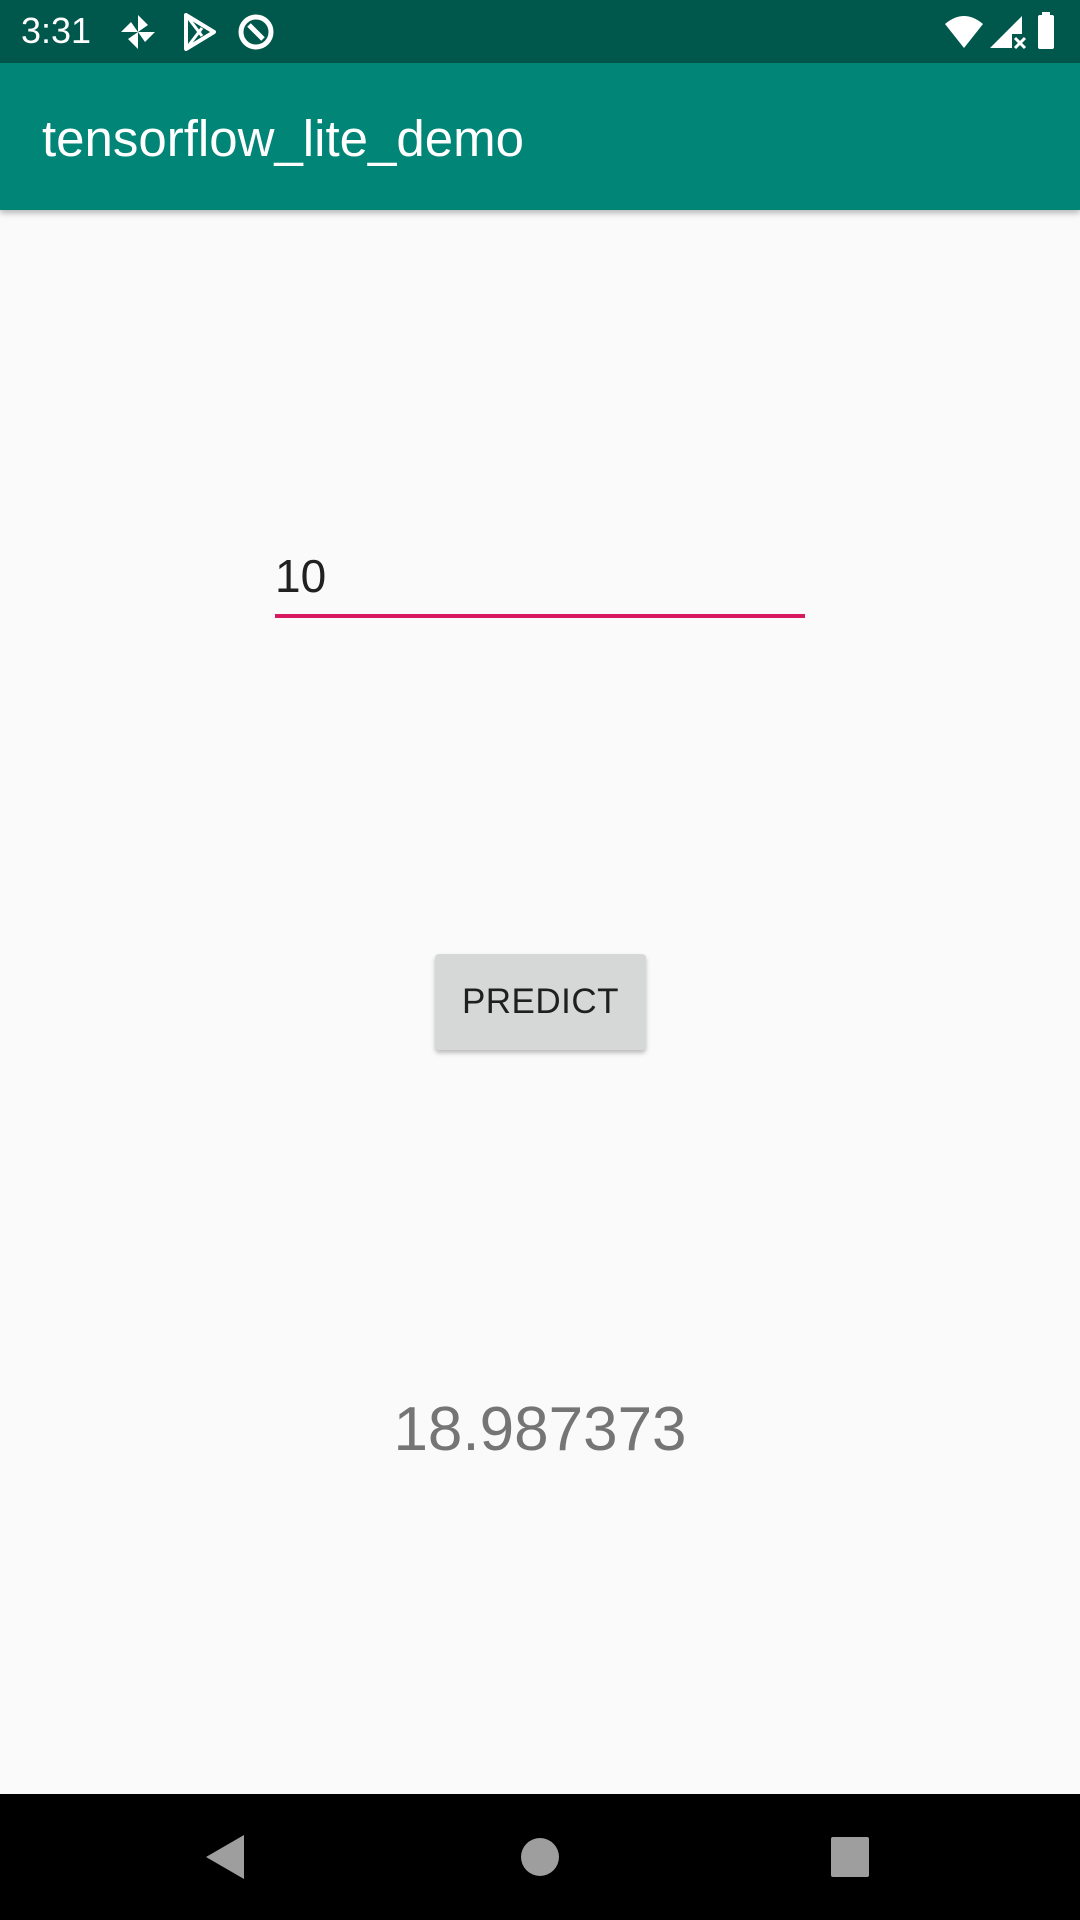  Describe the element at coordinates (226, 1857) in the screenshot. I see `back-icon` at that location.